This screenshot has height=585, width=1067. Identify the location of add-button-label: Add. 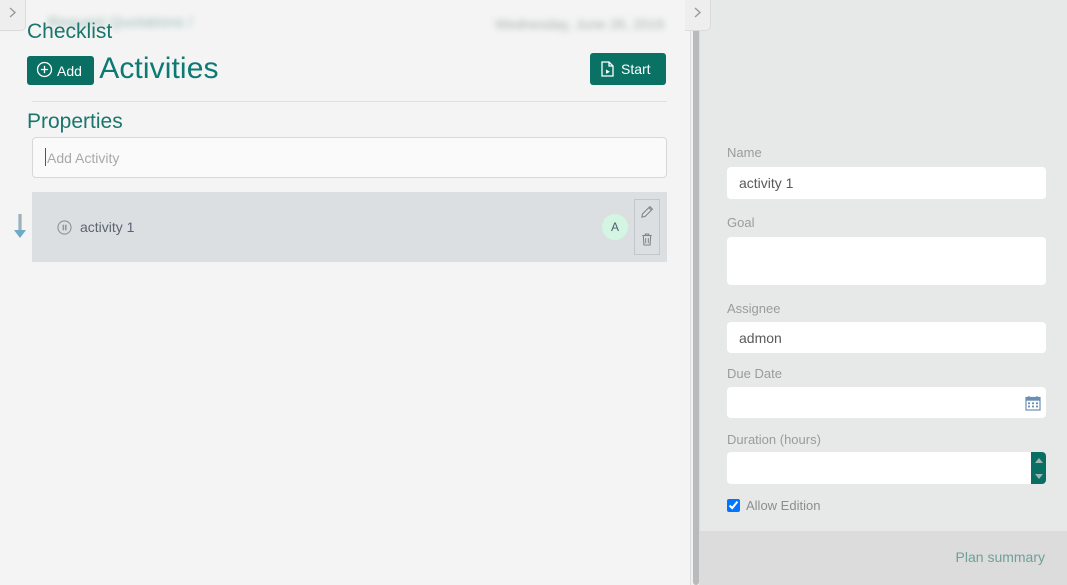
(69, 70).